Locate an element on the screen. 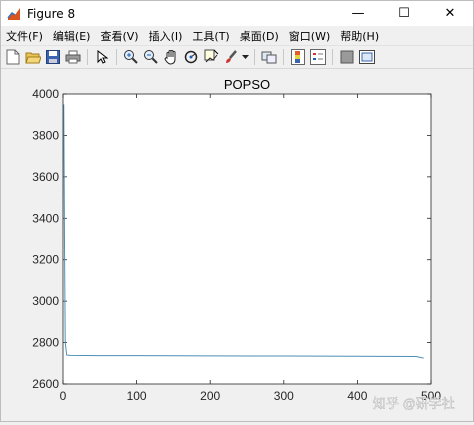  matlab-app-icon is located at coordinates (14, 13).